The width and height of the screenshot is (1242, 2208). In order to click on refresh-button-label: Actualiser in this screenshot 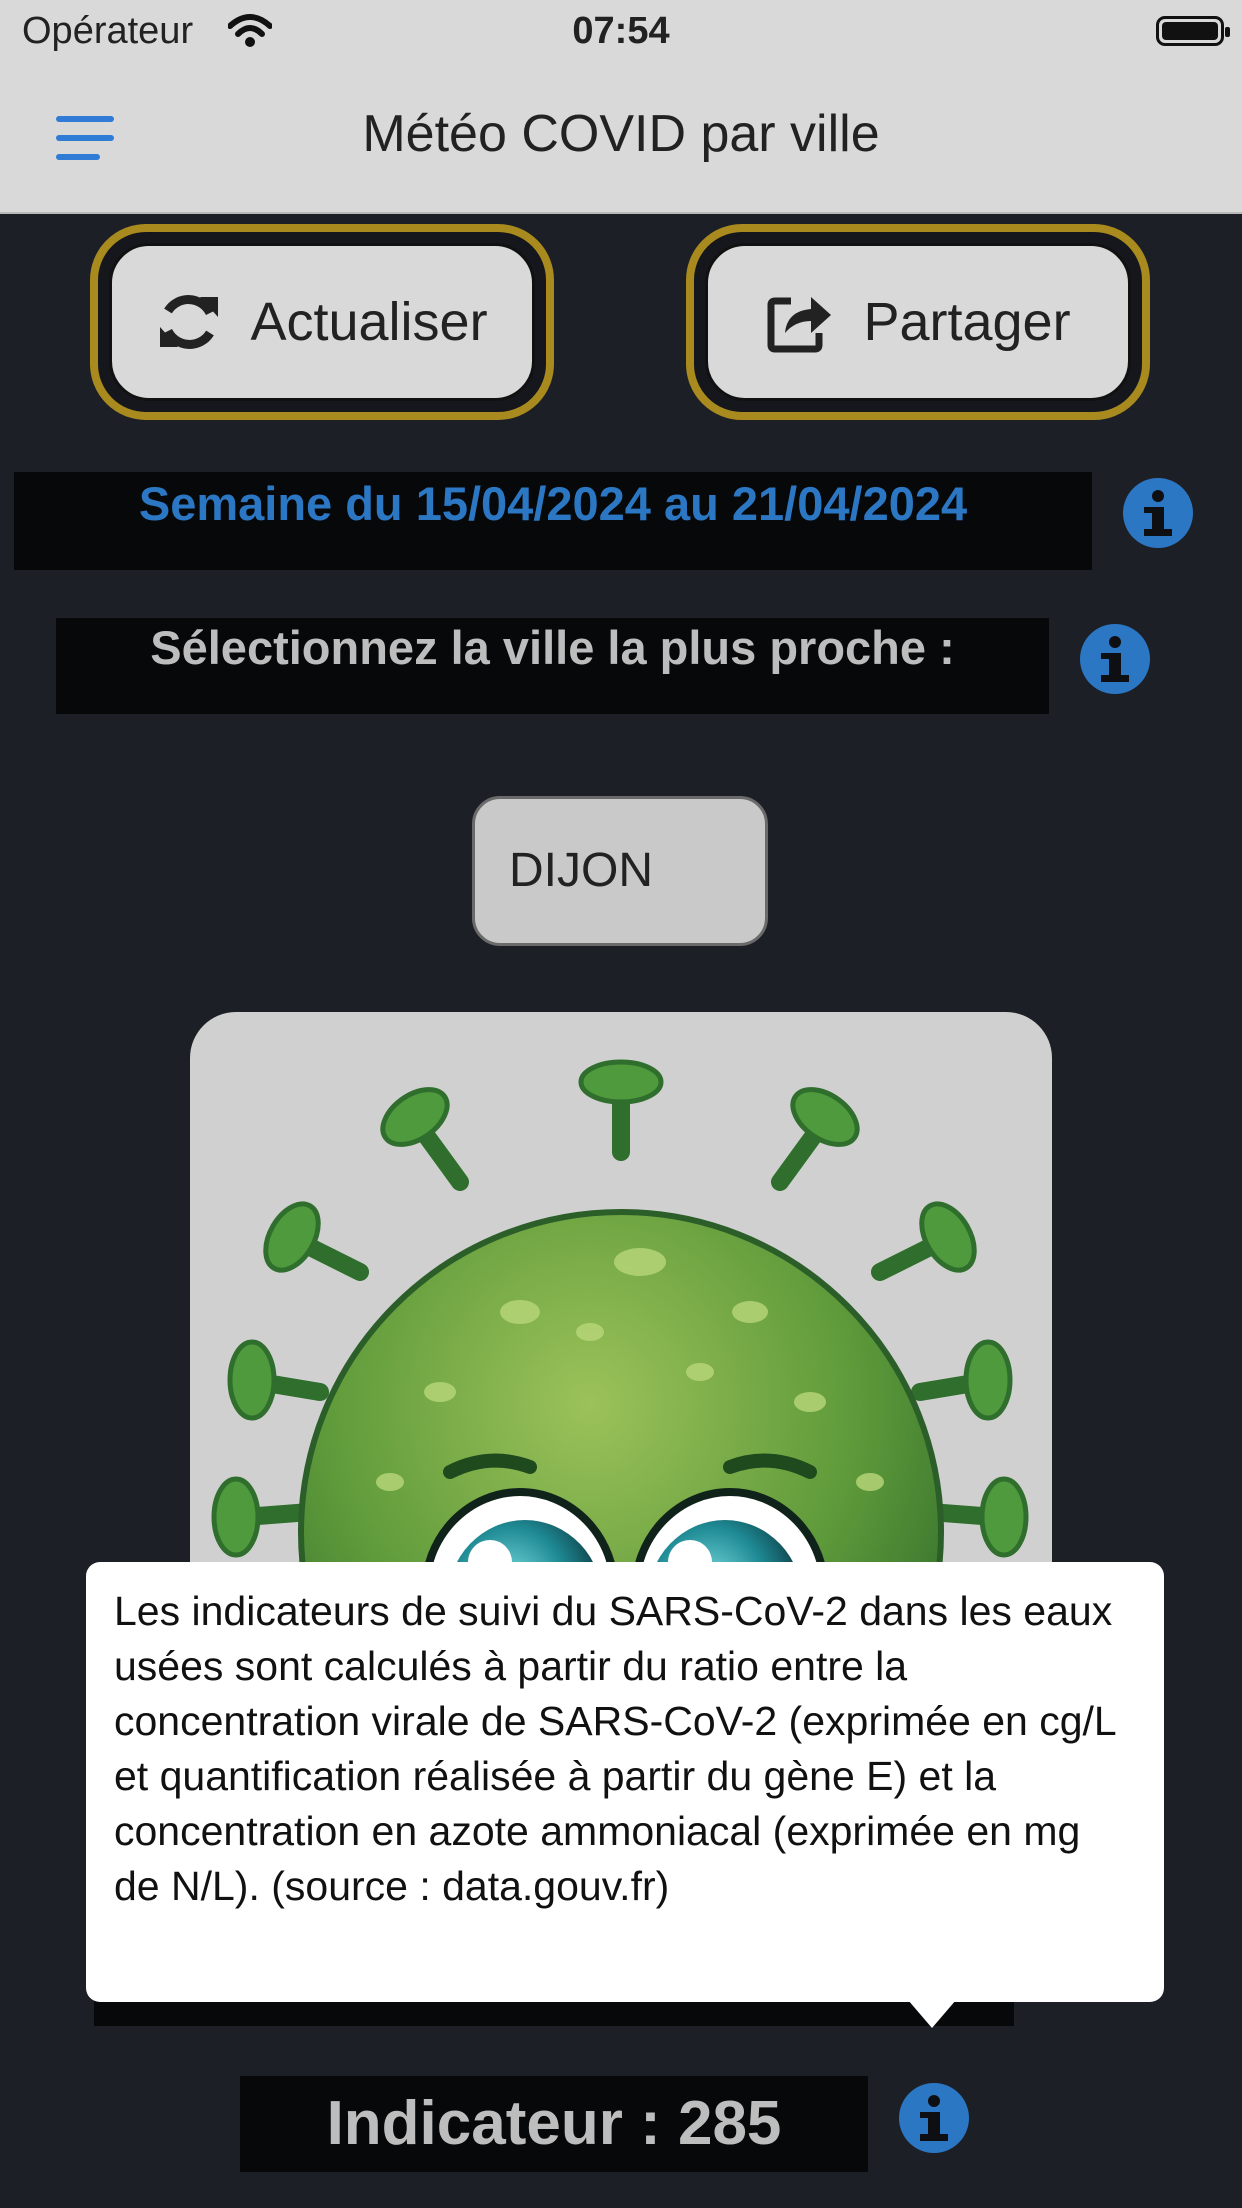, I will do `click(369, 322)`.